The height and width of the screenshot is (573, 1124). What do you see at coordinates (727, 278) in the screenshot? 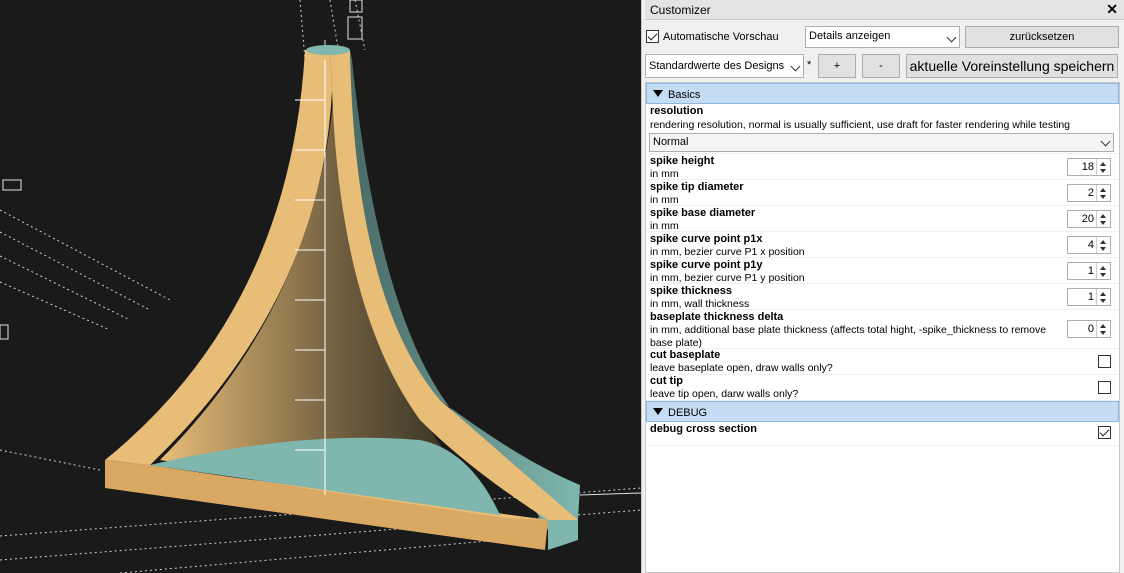
I see `param-desc: in mm, bezier curve P1 y position` at bounding box center [727, 278].